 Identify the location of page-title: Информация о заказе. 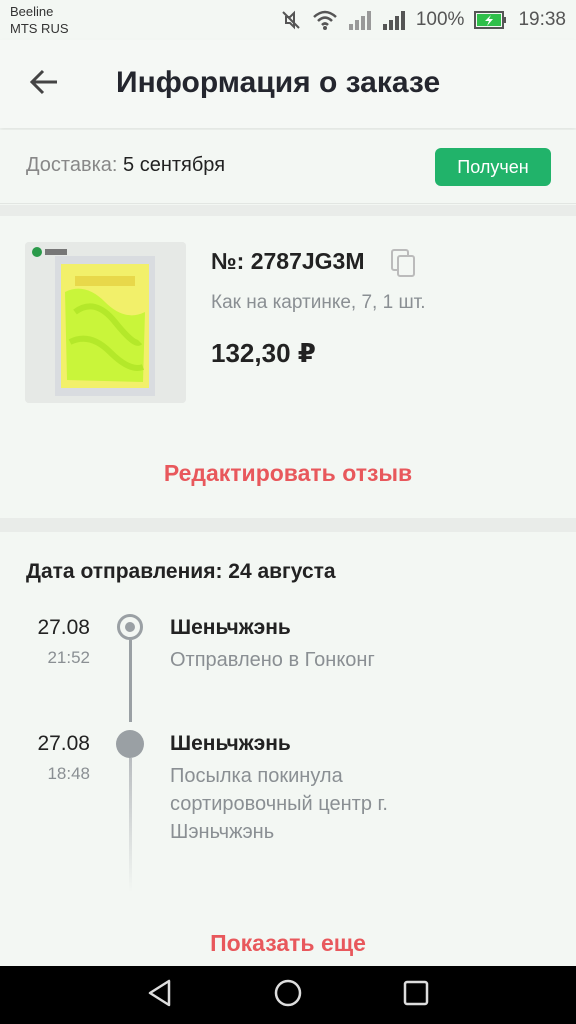
(278, 82).